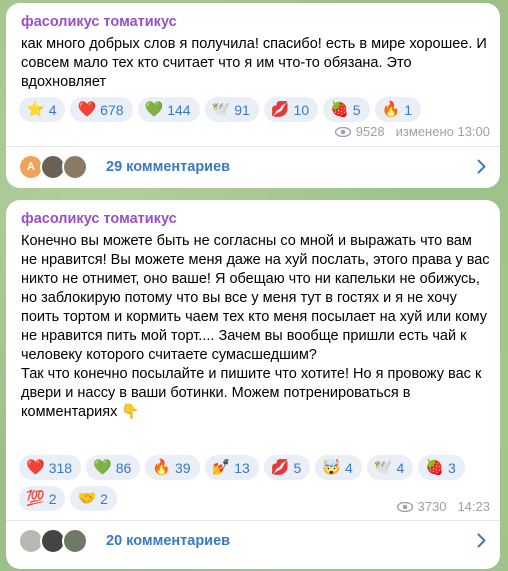 The height and width of the screenshot is (571, 508). I want to click on post-meta: 3730 14:23, so click(443, 506).